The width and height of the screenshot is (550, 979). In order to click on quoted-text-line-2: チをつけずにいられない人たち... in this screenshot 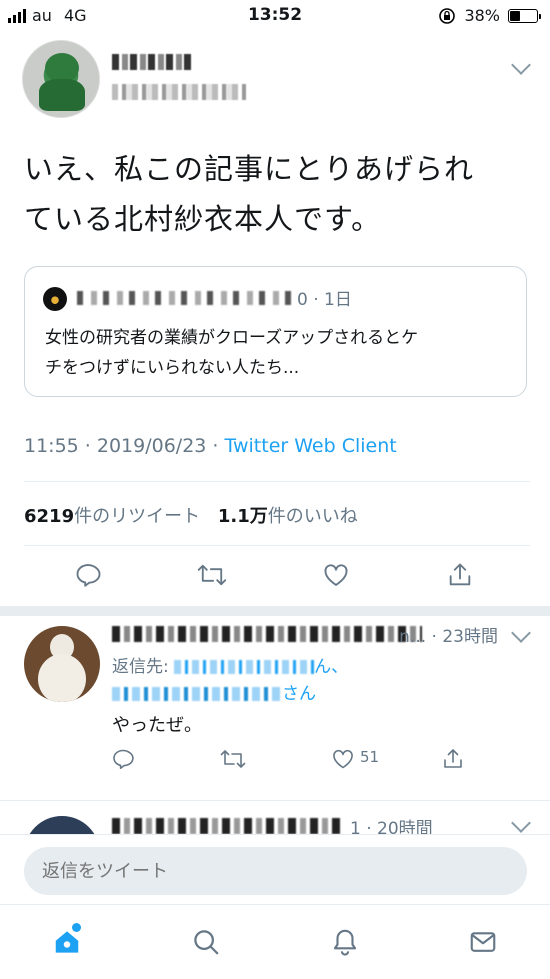, I will do `click(172, 368)`.